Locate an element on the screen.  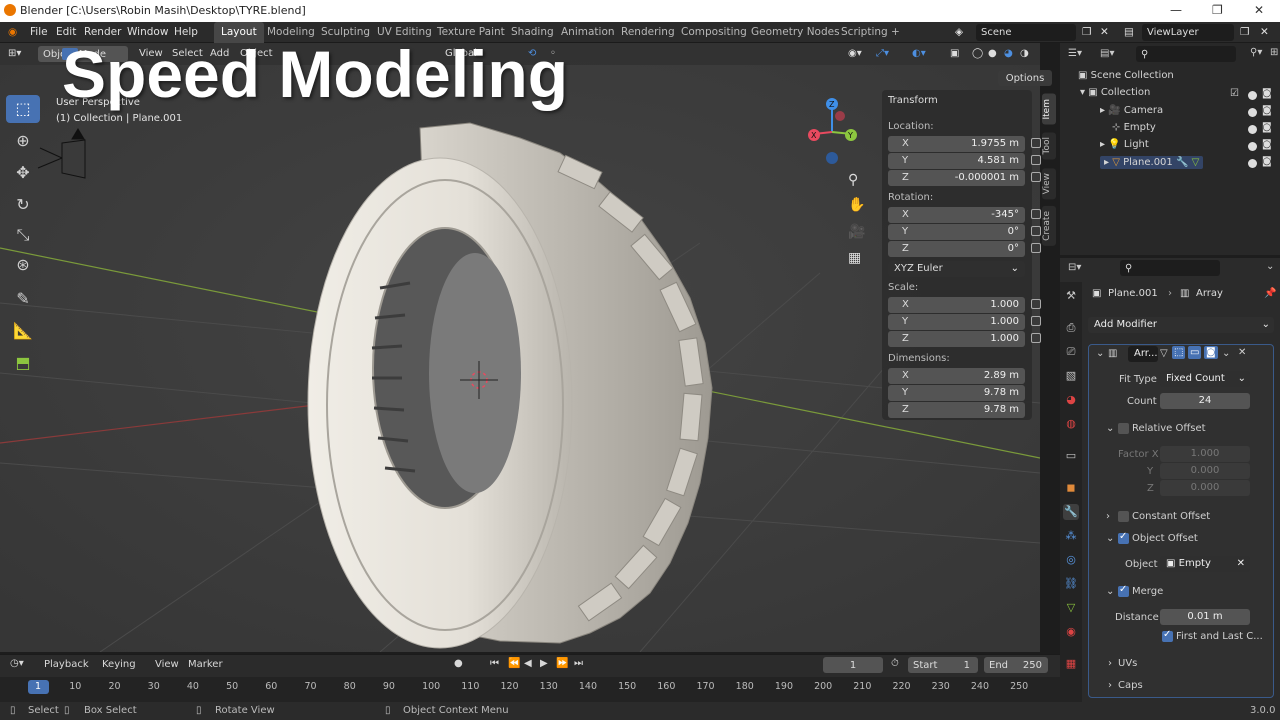
outliner-item-light: ▸ 💡 Light is located at coordinates (1124, 144).